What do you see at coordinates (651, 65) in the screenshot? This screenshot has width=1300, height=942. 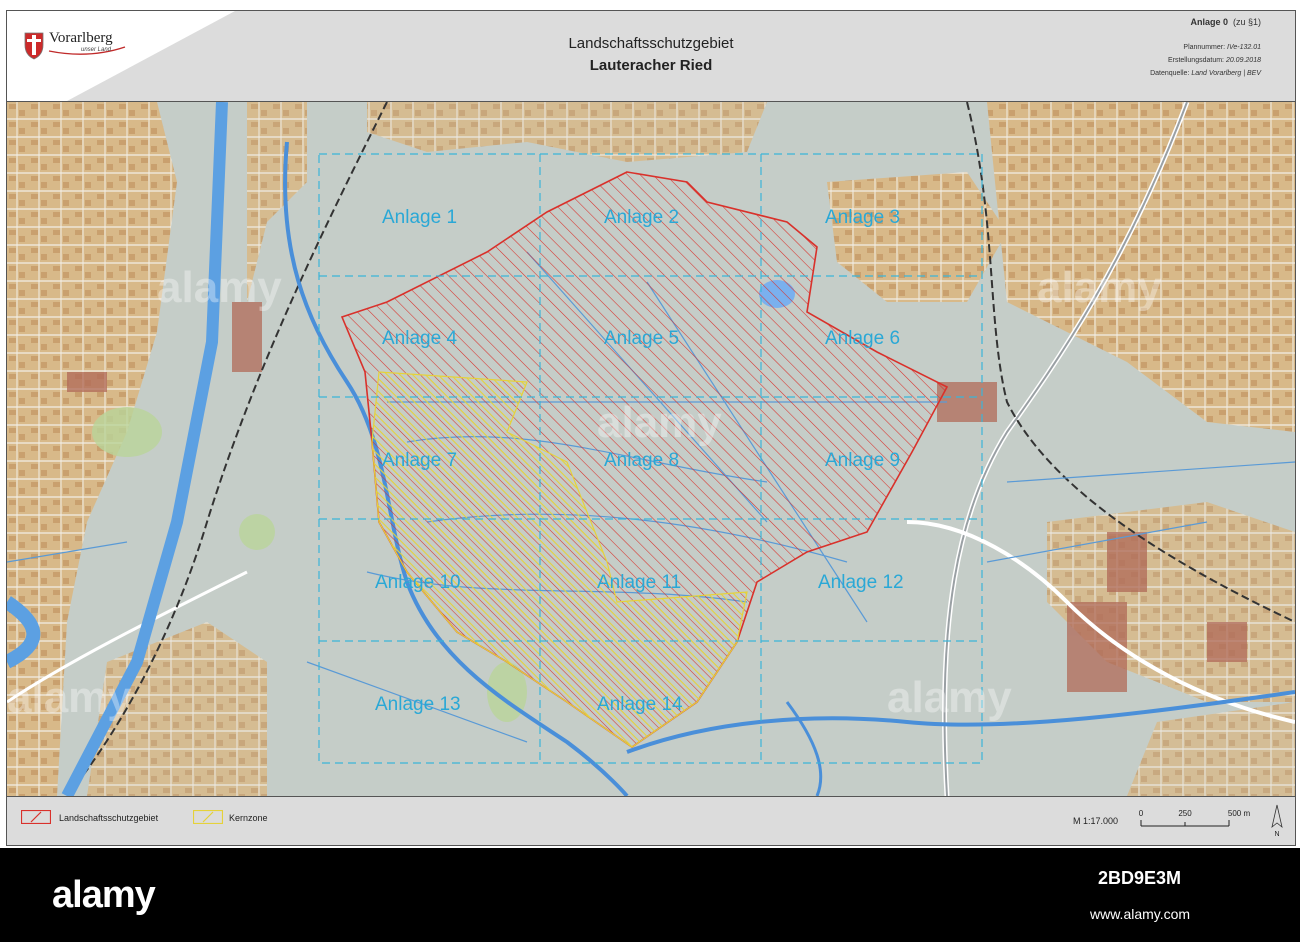 I see `map-subtitle: Lauteracher Ried` at bounding box center [651, 65].